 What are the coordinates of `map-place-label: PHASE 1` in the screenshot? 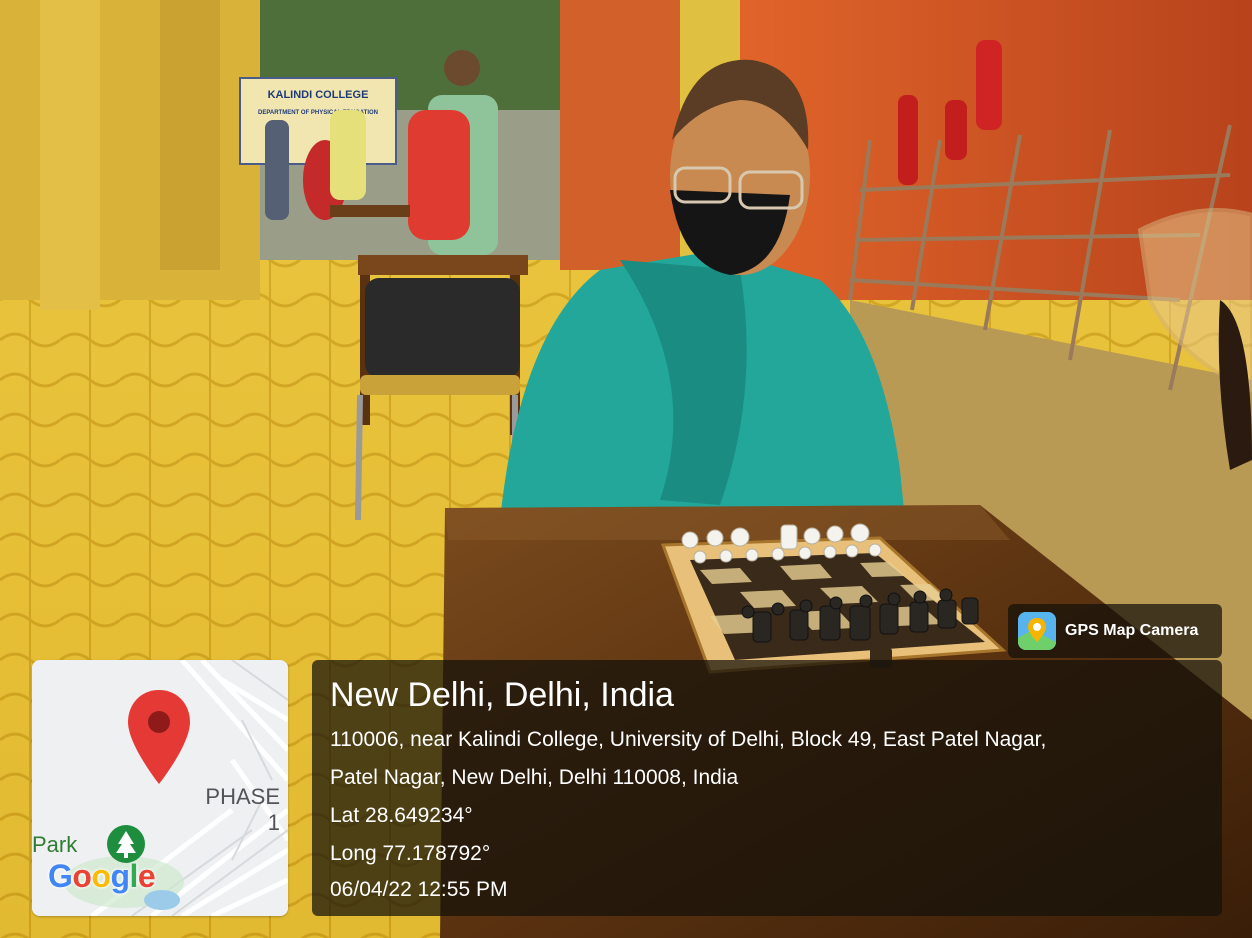 It's located at (242, 810).